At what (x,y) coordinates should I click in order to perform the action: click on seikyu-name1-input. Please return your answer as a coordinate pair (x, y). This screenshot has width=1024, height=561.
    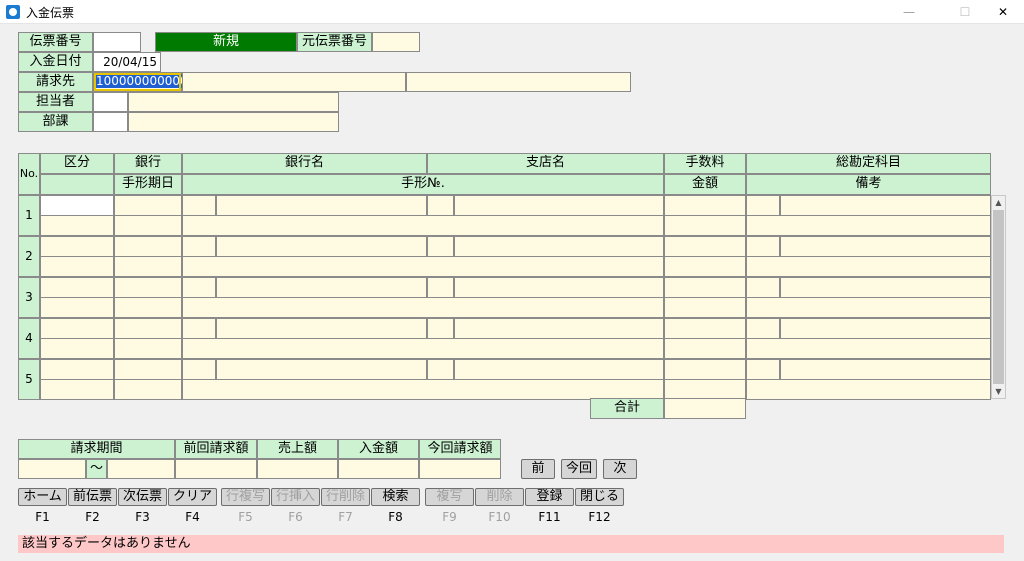
    Looking at the image, I should click on (294, 82).